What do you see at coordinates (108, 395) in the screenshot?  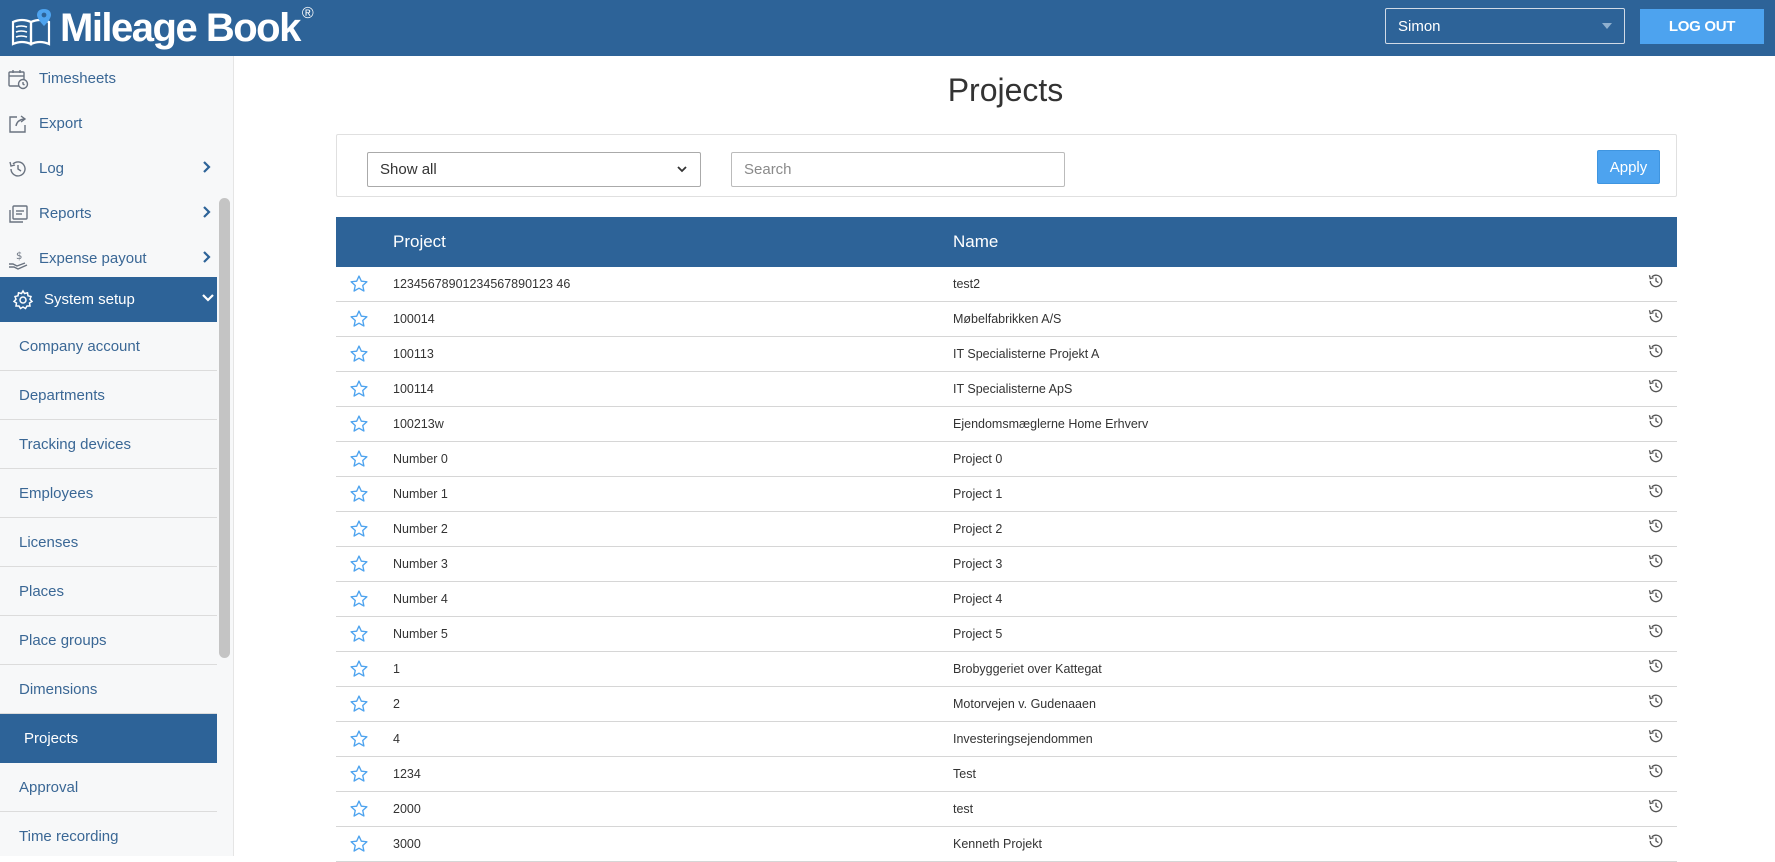 I see `sidebar-sub-departments: Departments` at bounding box center [108, 395].